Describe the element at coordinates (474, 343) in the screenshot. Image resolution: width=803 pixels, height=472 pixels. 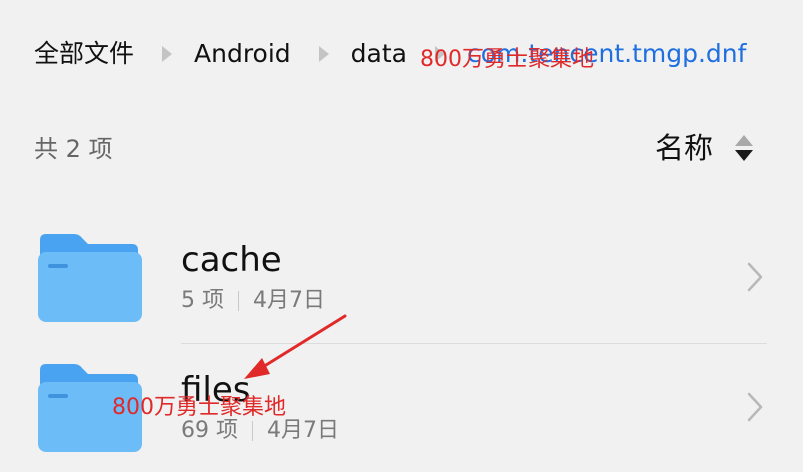
I see `row-divider` at that location.